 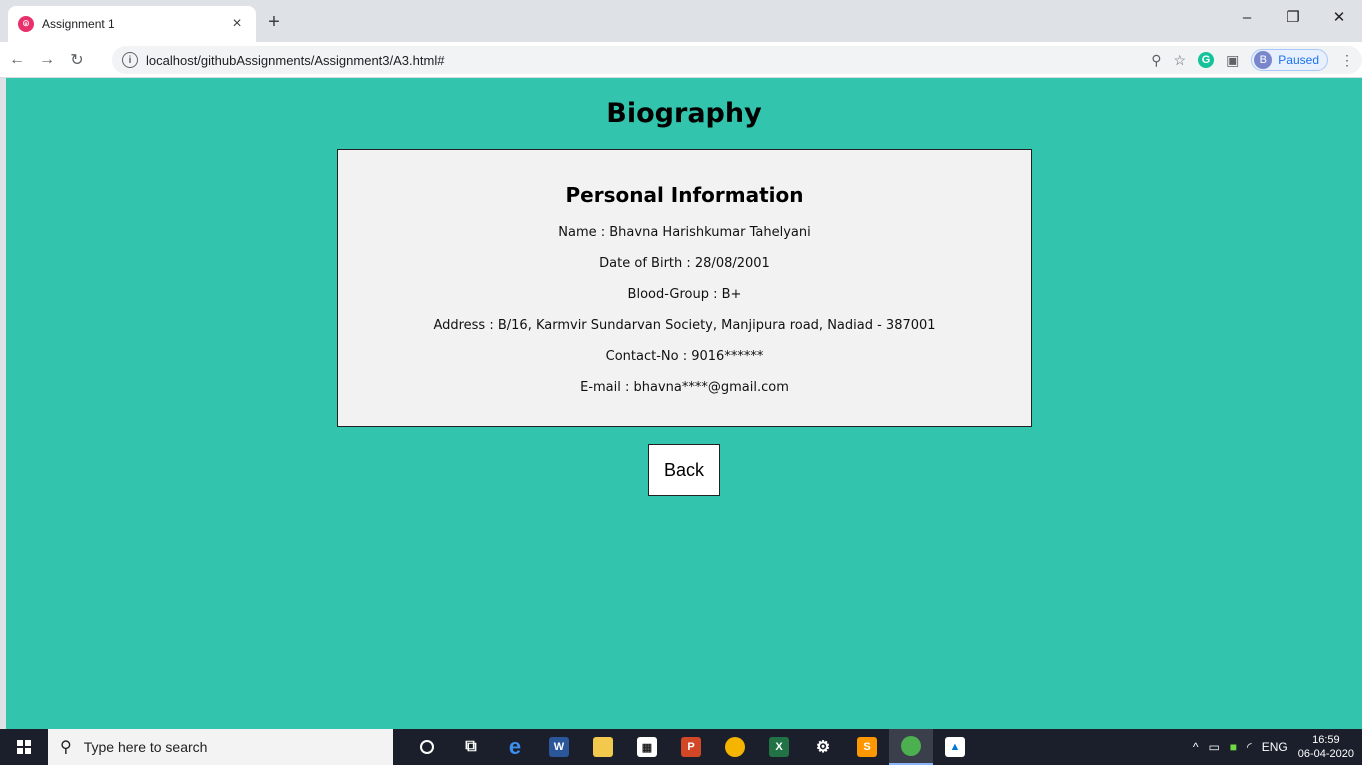 I want to click on name-line: Name : Bhavna Harishkumar Tahelyani, so click(x=684, y=232).